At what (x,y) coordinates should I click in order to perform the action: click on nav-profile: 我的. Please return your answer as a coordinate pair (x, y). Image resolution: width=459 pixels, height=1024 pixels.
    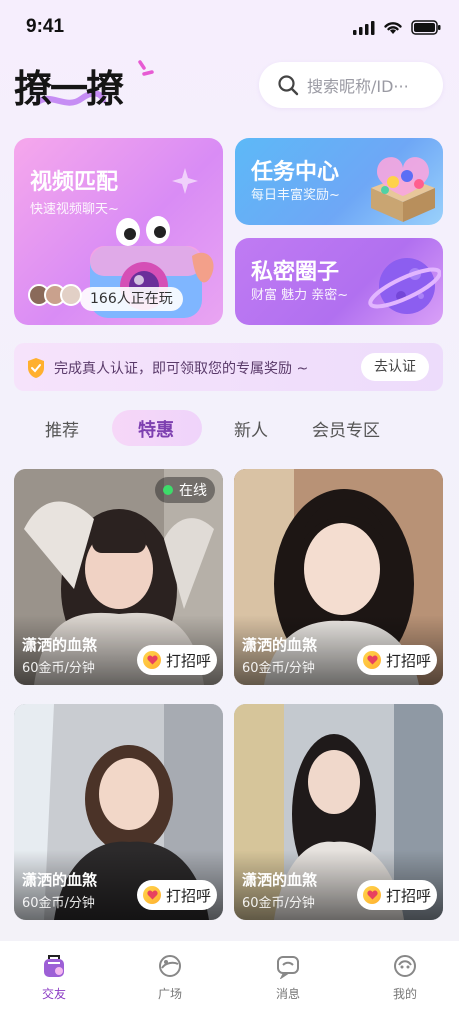
    Looking at the image, I should click on (405, 977).